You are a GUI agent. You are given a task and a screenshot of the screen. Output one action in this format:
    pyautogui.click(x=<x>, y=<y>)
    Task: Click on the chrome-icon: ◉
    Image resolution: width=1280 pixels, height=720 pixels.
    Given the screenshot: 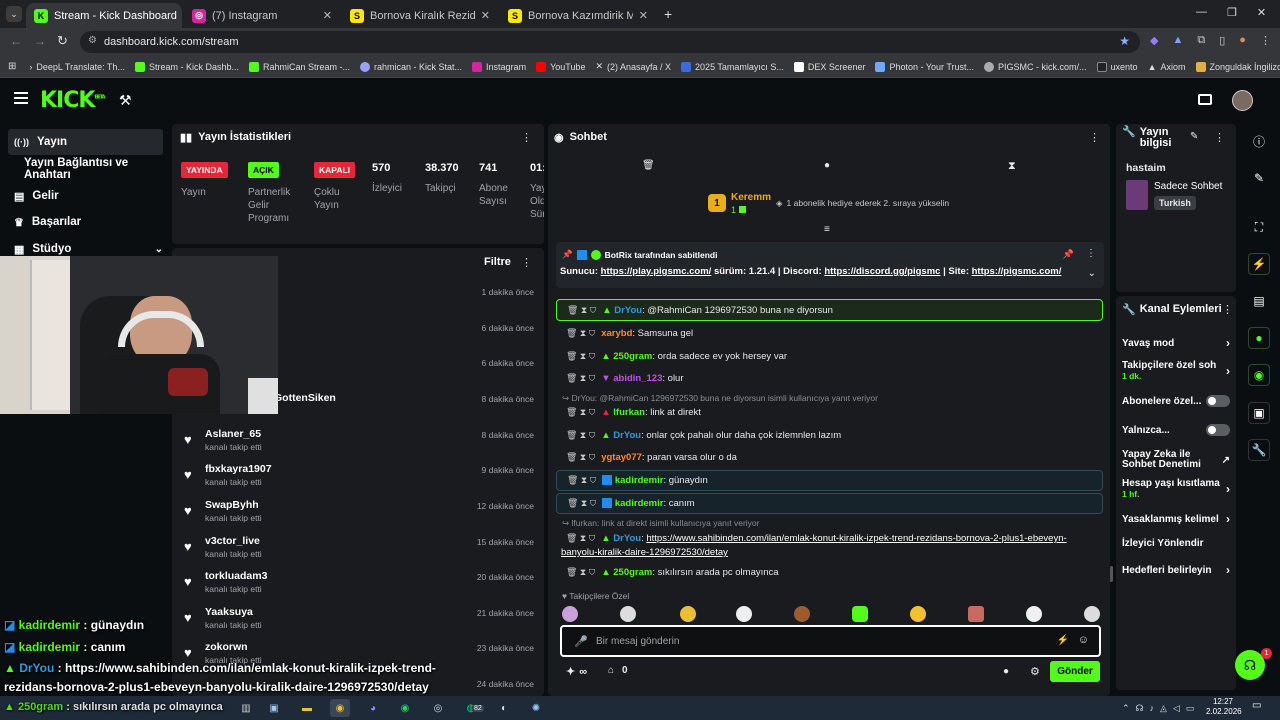 What is the action you would take?
    pyautogui.click(x=340, y=708)
    